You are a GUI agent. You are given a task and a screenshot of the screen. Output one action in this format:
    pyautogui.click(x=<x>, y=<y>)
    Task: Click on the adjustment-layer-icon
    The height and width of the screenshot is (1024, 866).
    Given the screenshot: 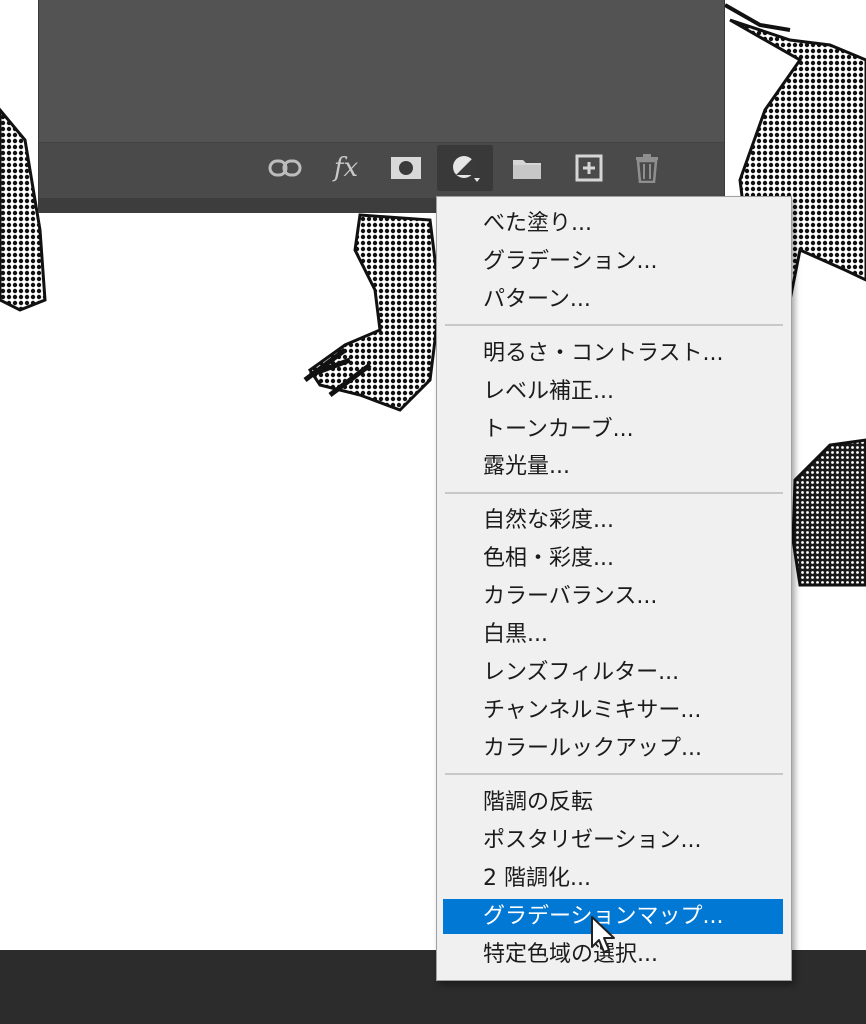 What is the action you would take?
    pyautogui.click(x=466, y=169)
    